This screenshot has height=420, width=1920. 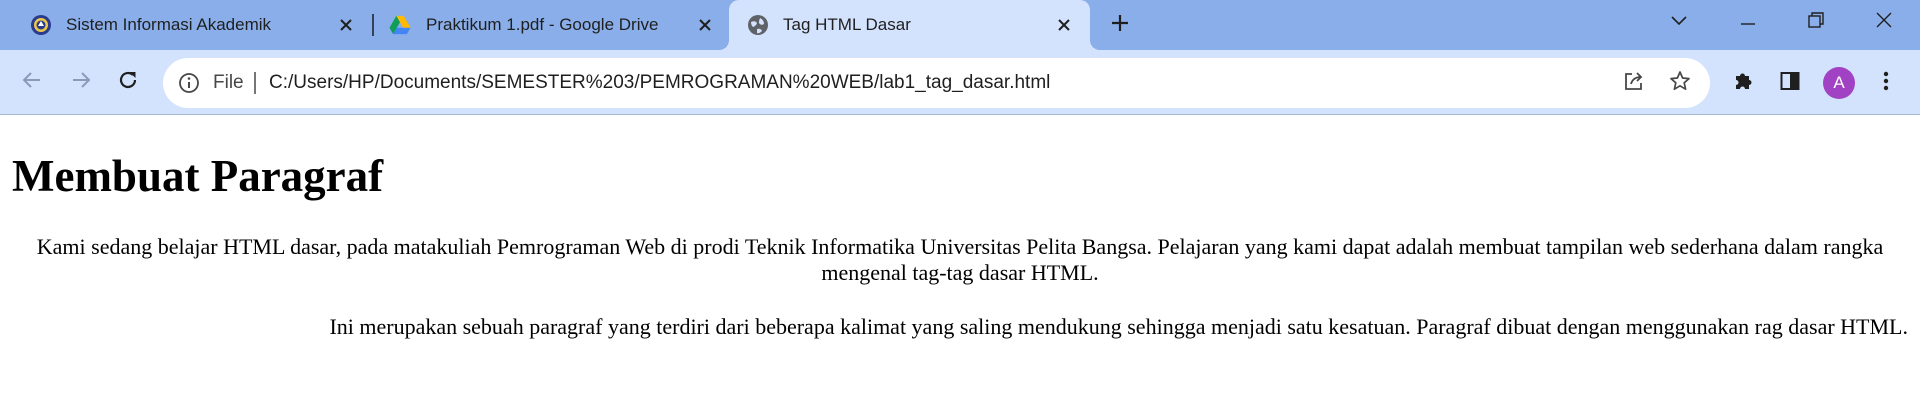 I want to click on reload-button, so click(x=128, y=82).